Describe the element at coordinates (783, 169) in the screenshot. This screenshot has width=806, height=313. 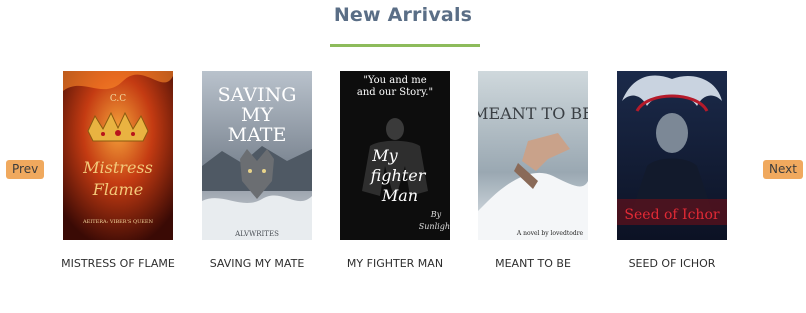
I see `next-button: Next` at that location.